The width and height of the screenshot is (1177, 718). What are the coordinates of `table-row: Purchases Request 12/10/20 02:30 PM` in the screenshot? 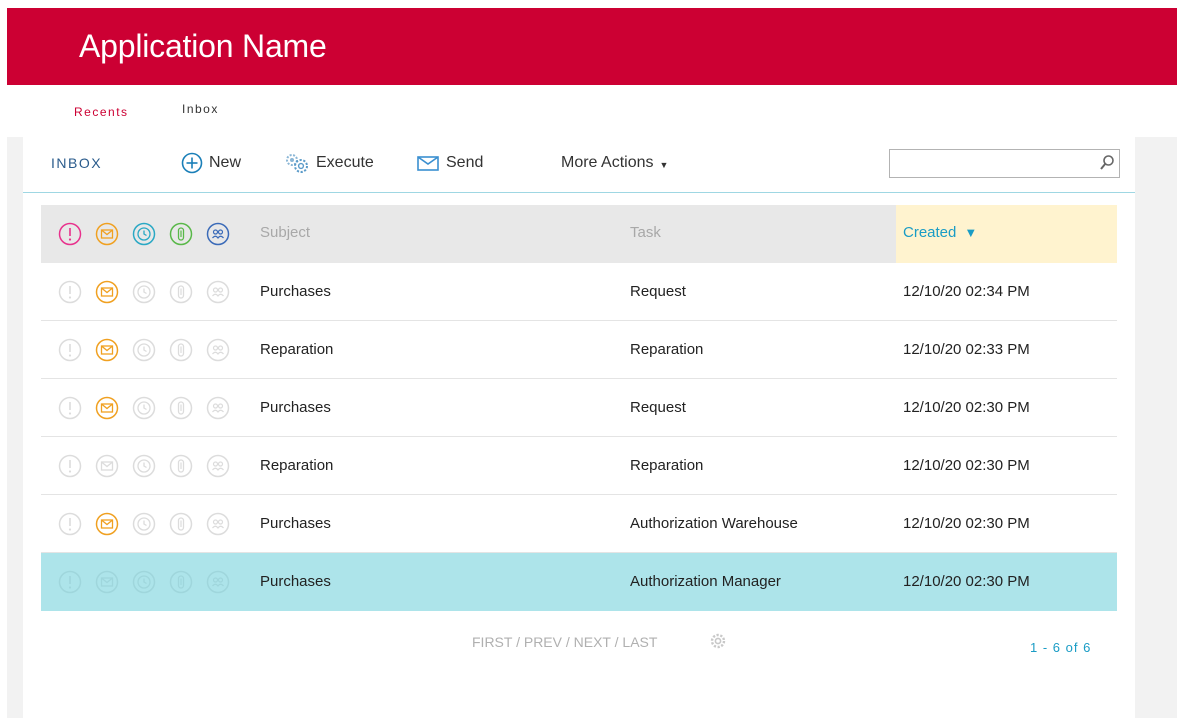 It's located at (579, 408).